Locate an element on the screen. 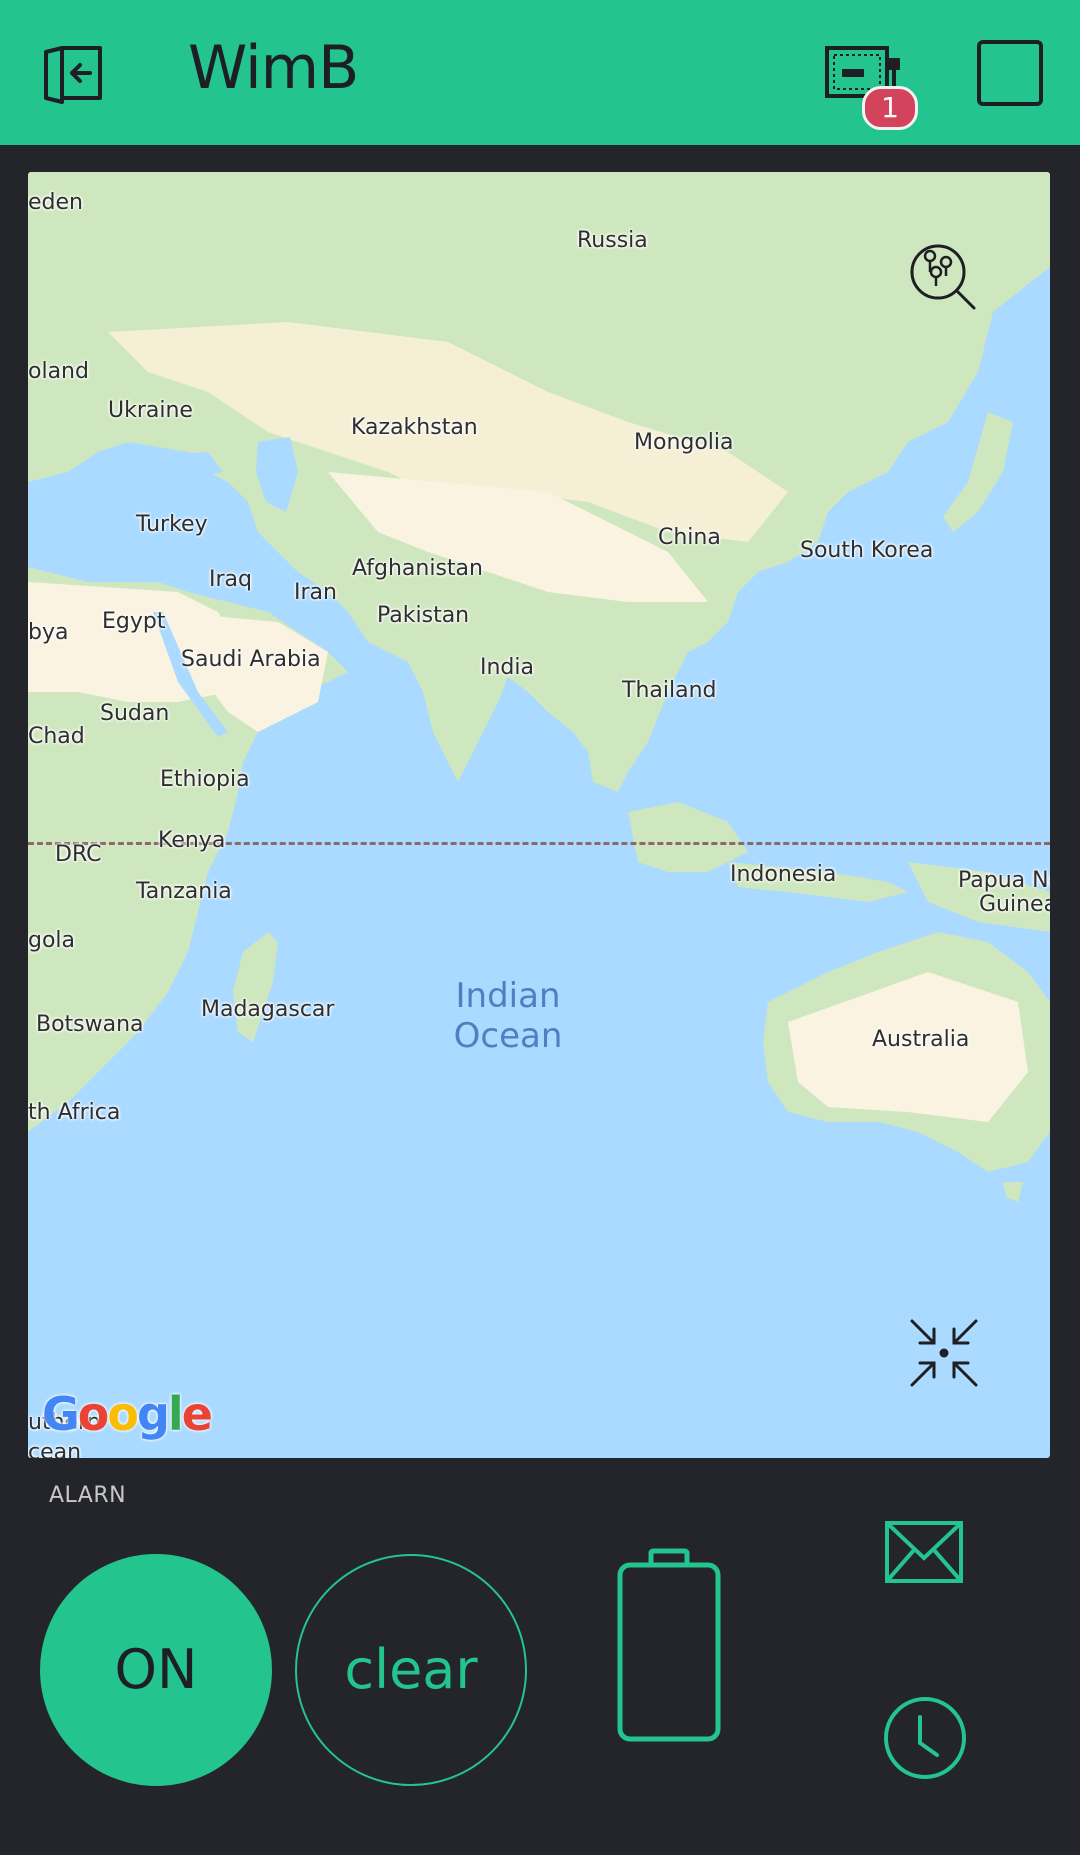 This screenshot has height=1855, width=1080. map-label-tanzania: Tanzania is located at coordinates (184, 891).